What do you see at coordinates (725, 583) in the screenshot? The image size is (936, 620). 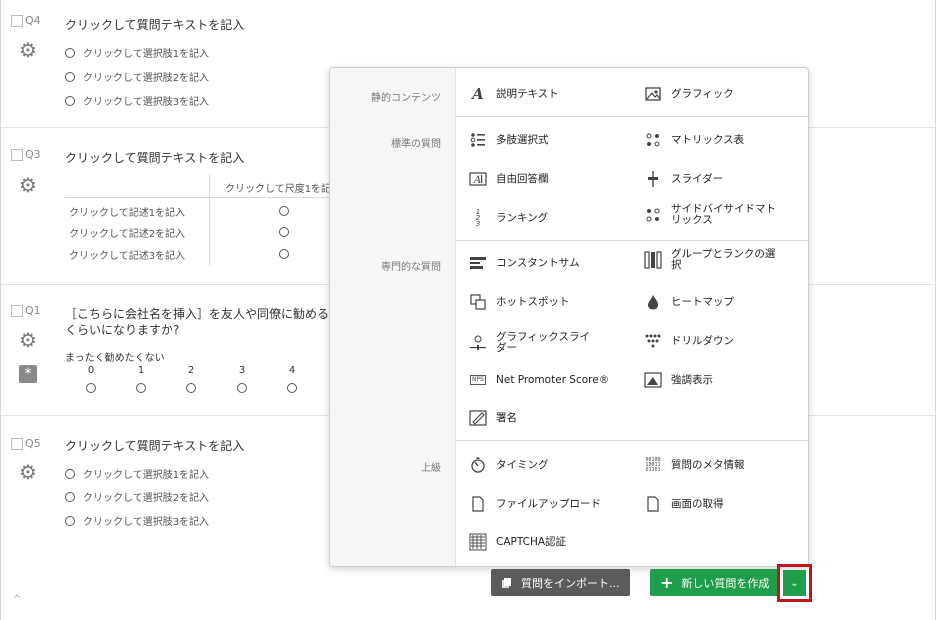 I see `new-question-label: 新しい質問を作成` at bounding box center [725, 583].